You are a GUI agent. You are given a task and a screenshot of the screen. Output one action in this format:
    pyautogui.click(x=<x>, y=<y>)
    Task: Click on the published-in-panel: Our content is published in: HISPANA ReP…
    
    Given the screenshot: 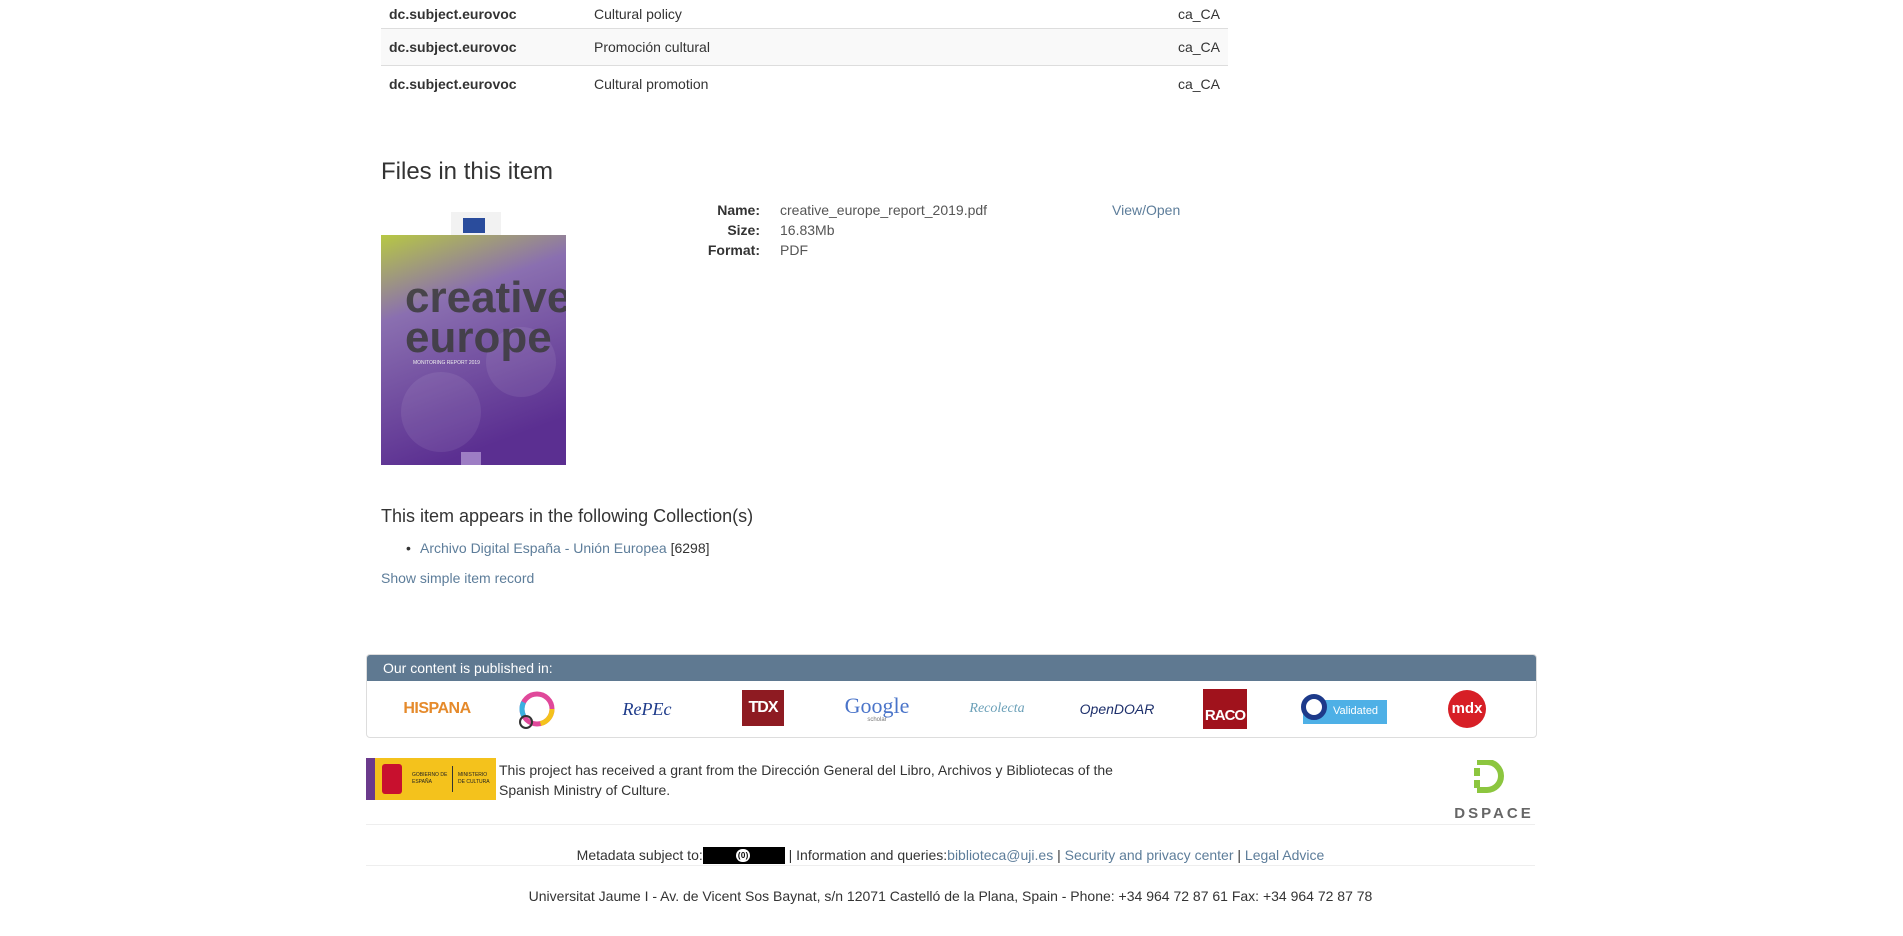 What is the action you would take?
    pyautogui.click(x=951, y=696)
    